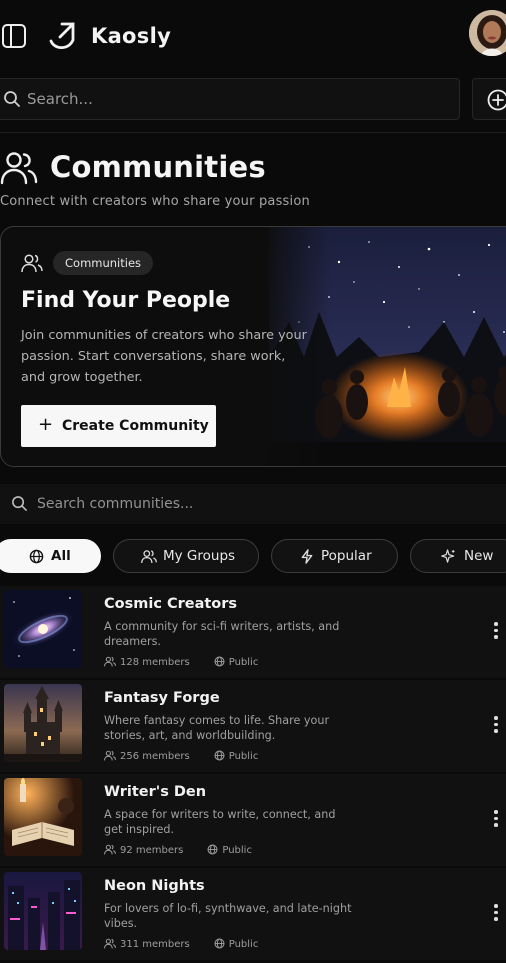  I want to click on search-input, so click(237, 99).